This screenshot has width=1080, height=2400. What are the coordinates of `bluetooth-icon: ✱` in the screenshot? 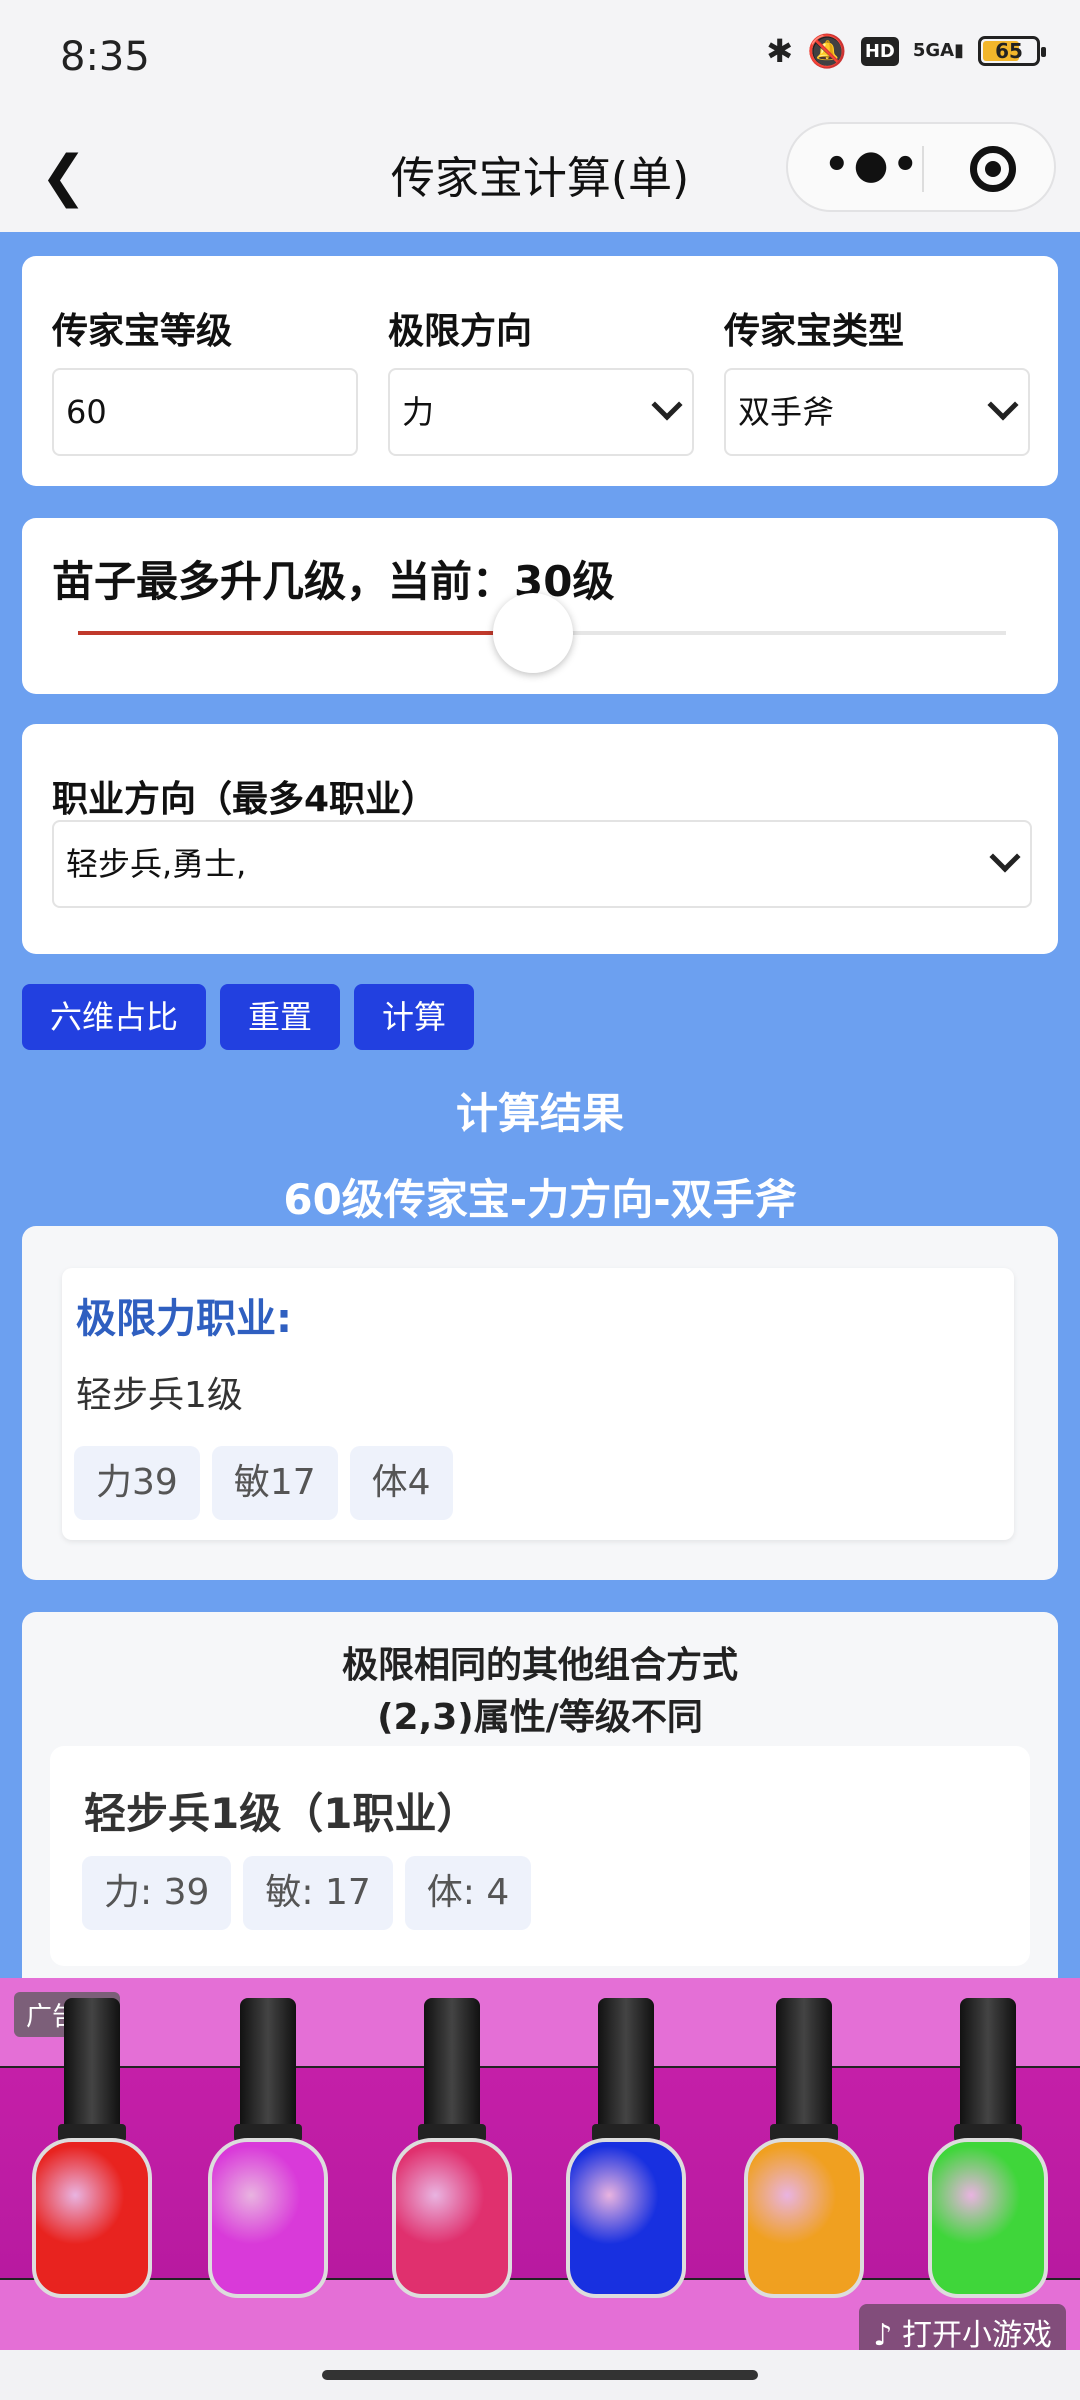 It's located at (779, 51).